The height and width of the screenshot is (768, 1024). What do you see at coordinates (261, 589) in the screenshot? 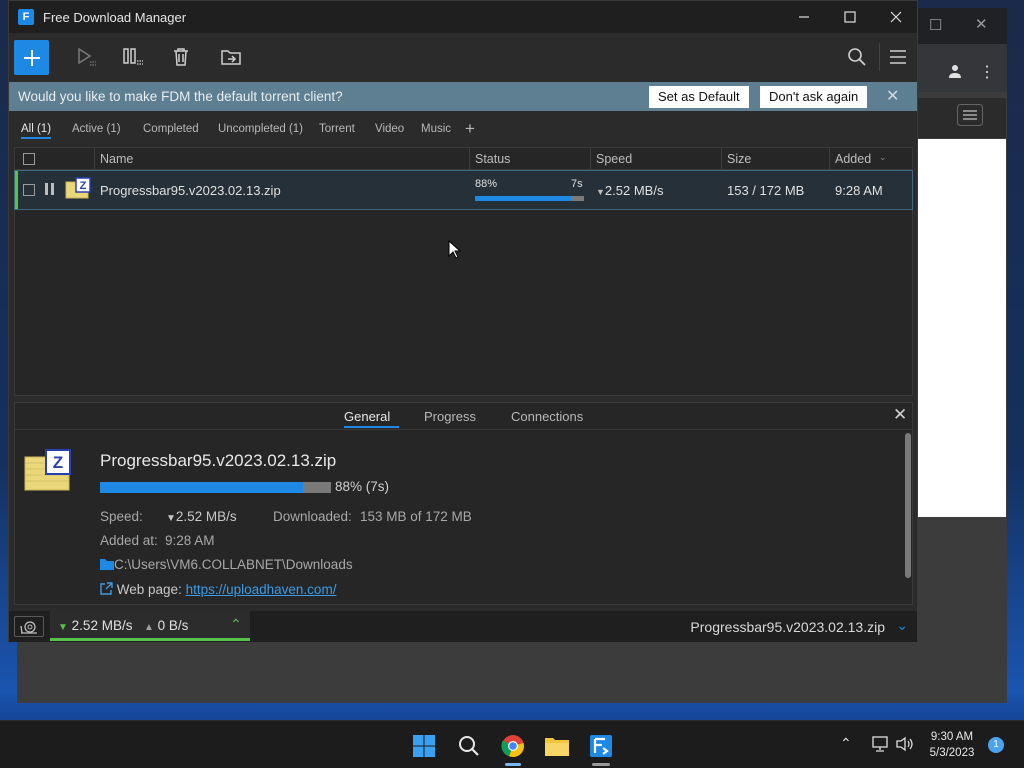
I see `web-page-link: https://uploadhaven.com/` at bounding box center [261, 589].